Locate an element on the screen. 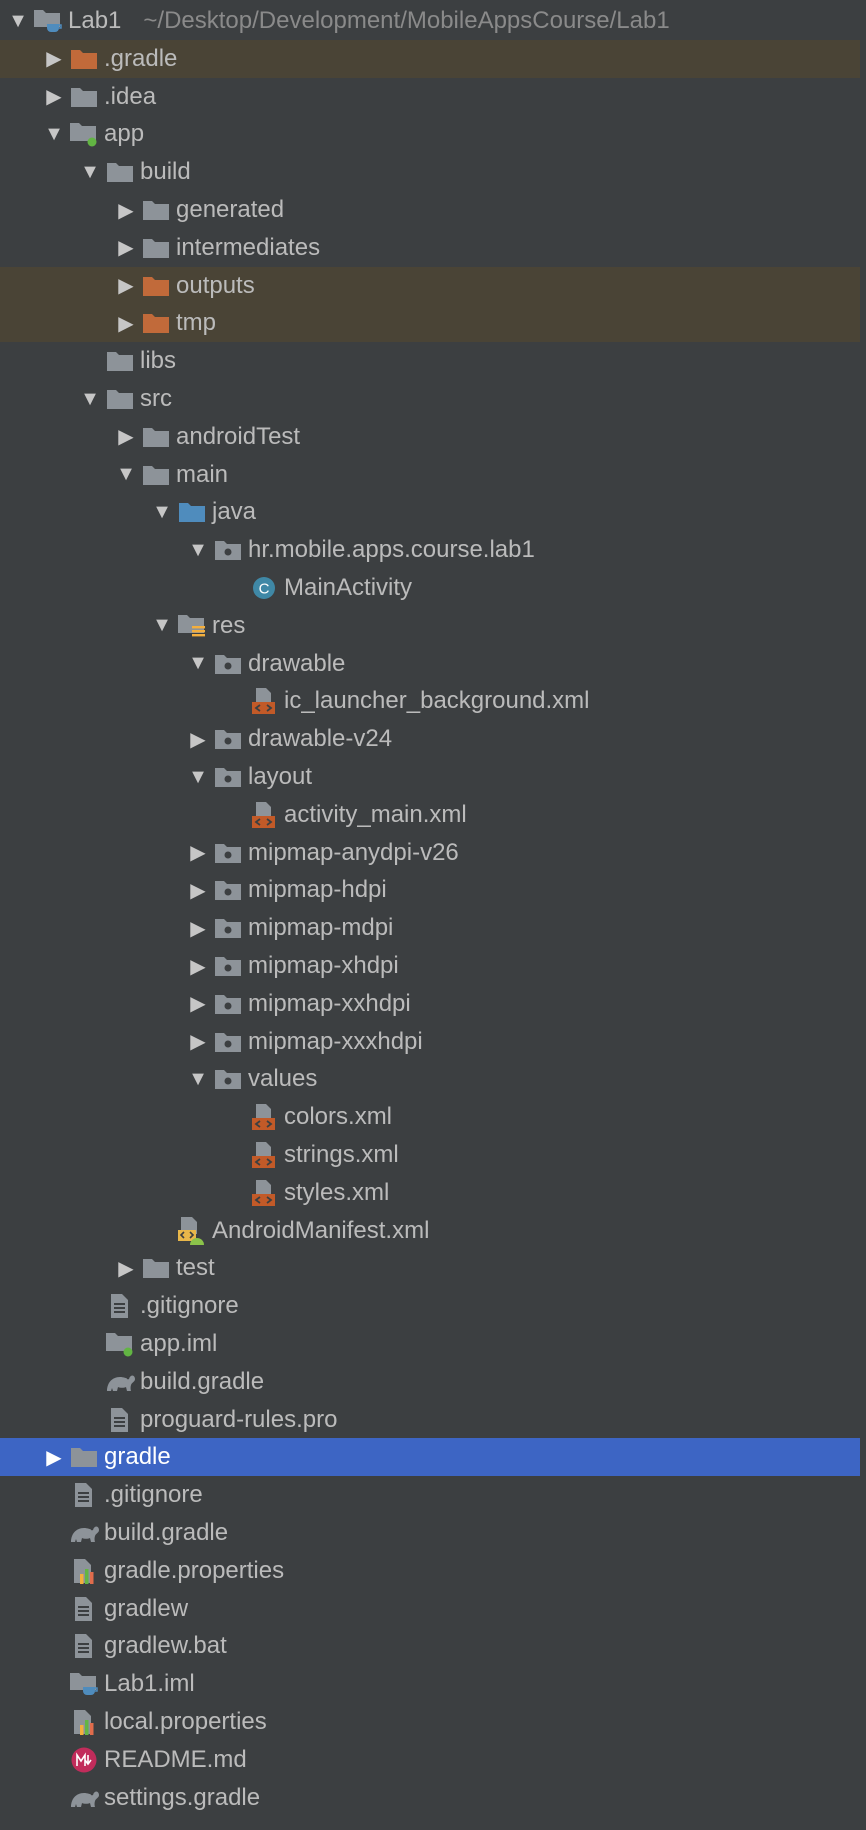  tree-item-libs: libs is located at coordinates (430, 361).